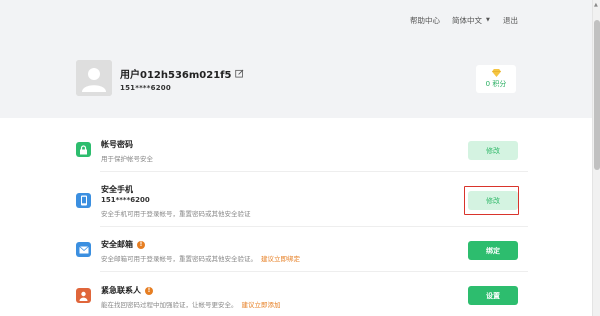  I want to click on section-desc-text: 安全邮箱可用于登录帐号，重置密码或其他安全验证。, so click(179, 259).